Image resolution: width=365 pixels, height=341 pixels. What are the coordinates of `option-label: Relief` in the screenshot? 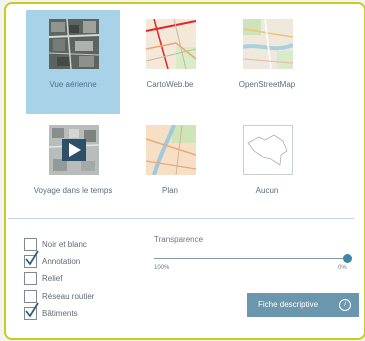 It's located at (52, 278).